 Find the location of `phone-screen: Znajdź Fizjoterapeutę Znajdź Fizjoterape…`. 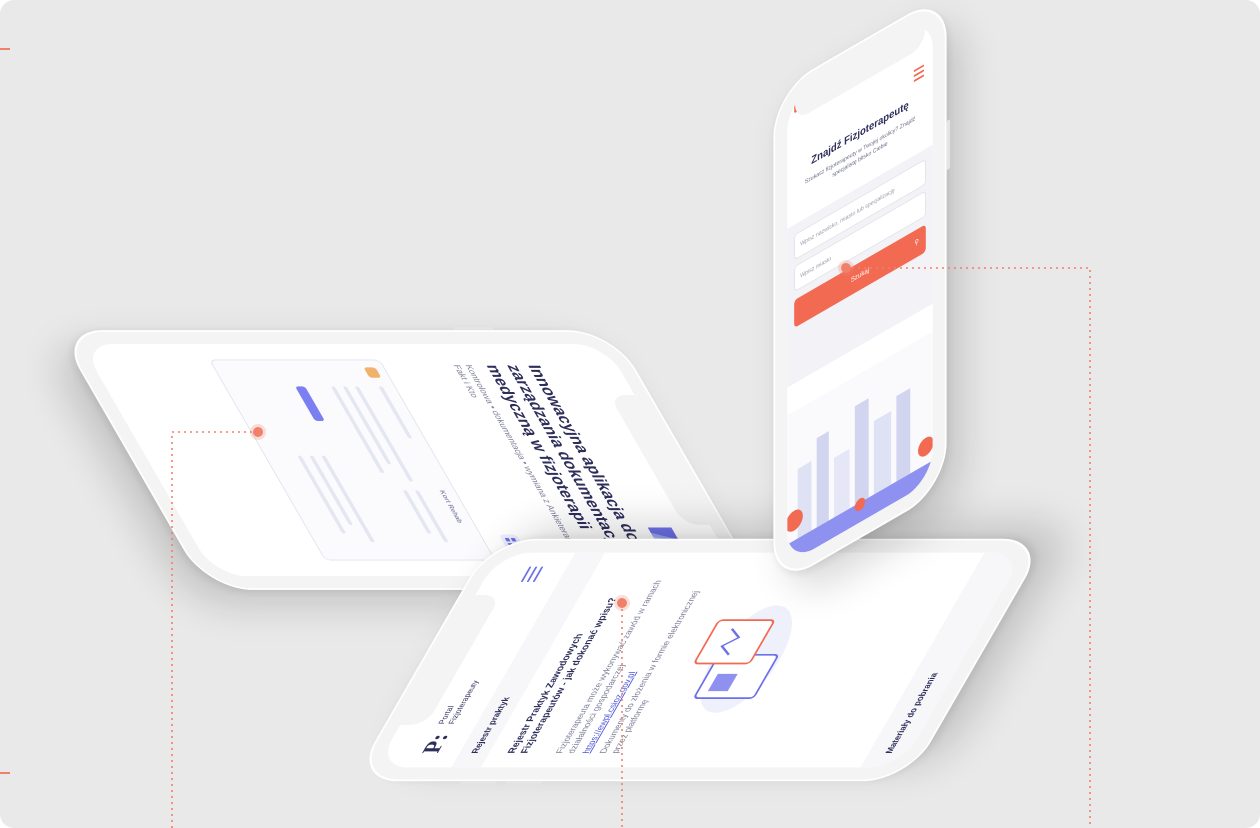

phone-screen: Znajdź Fizjoterapeutę Znajdź Fizjoterape… is located at coordinates (860, 290).